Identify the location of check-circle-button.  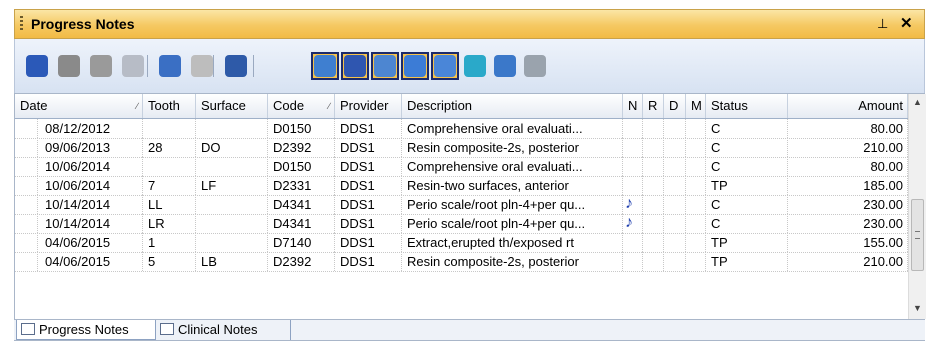
(37, 66).